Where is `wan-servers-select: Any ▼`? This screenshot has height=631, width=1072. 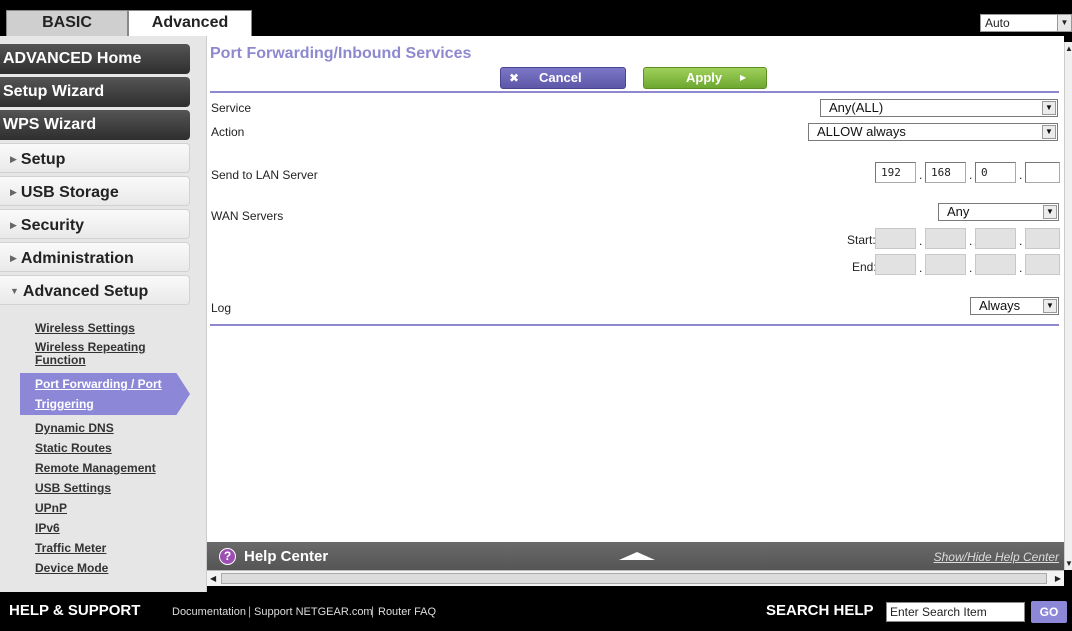 wan-servers-select: Any ▼ is located at coordinates (998, 212).